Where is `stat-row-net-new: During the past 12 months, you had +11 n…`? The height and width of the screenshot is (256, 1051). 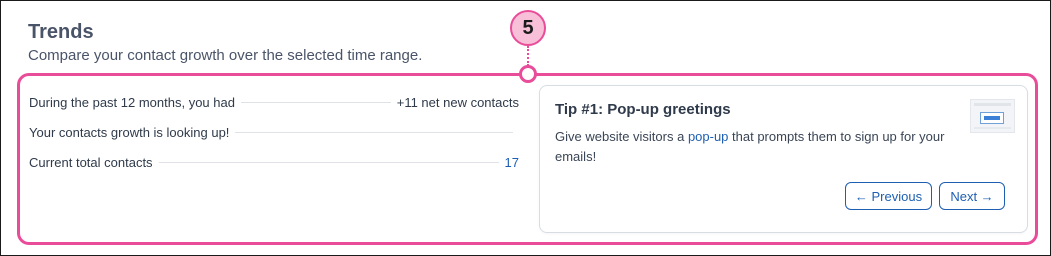
stat-row-net-new: During the past 12 months, you had +11 n… is located at coordinates (274, 102).